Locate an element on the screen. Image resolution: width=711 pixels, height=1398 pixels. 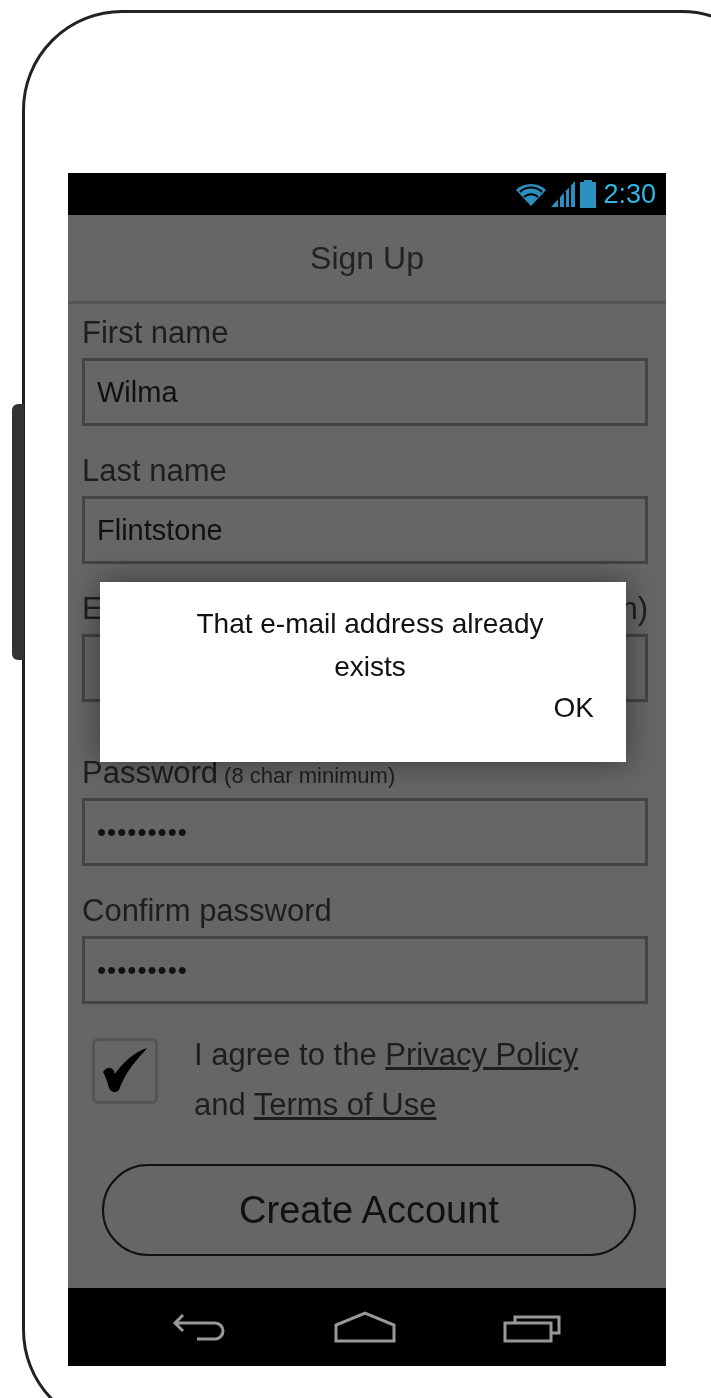
field-label: Password (8 char minimum) is located at coordinates (239, 773).